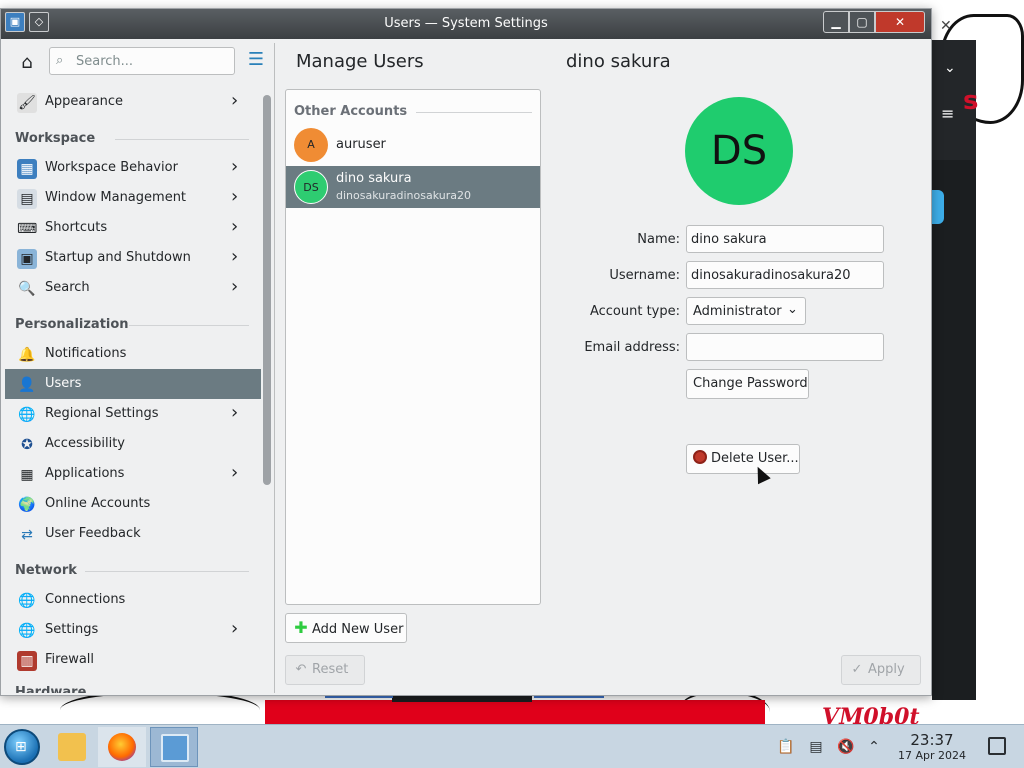  Describe the element at coordinates (836, 22) in the screenshot. I see `minimize-button: ▁` at that location.